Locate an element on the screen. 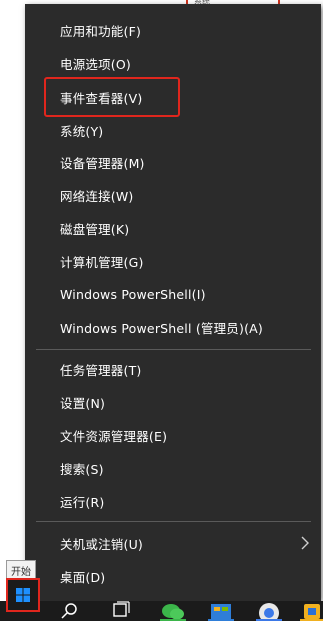 The image size is (323, 621). menu-item-disk-management: 磁盘管理(K) is located at coordinates (173, 228).